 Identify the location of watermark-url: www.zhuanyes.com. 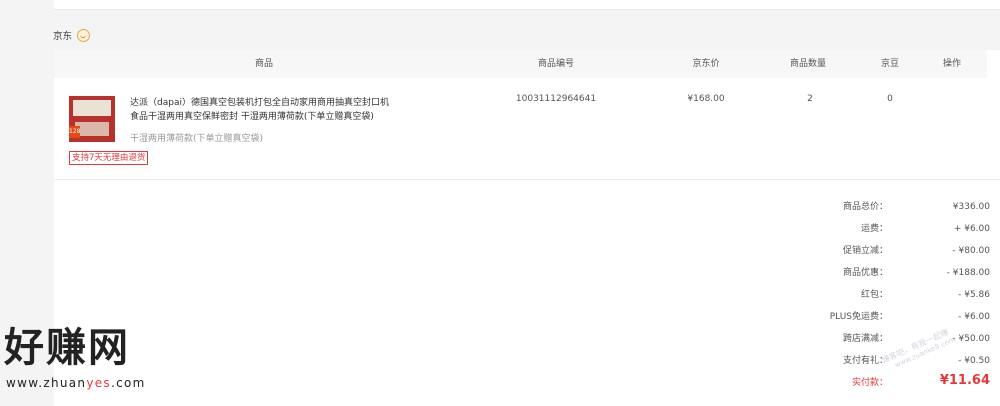
(76, 383).